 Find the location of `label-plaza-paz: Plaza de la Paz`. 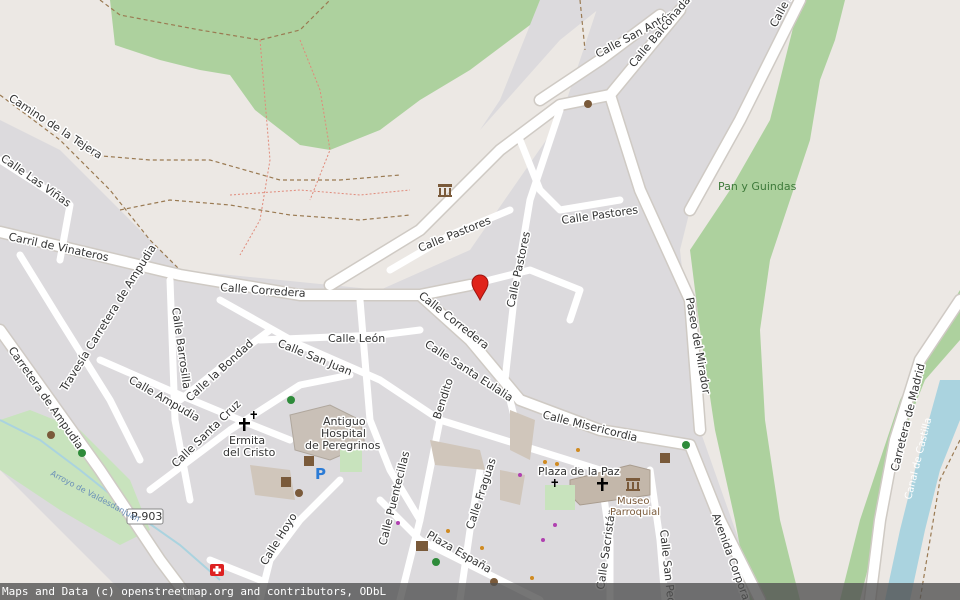

label-plaza-paz: Plaza de la Paz is located at coordinates (579, 471).